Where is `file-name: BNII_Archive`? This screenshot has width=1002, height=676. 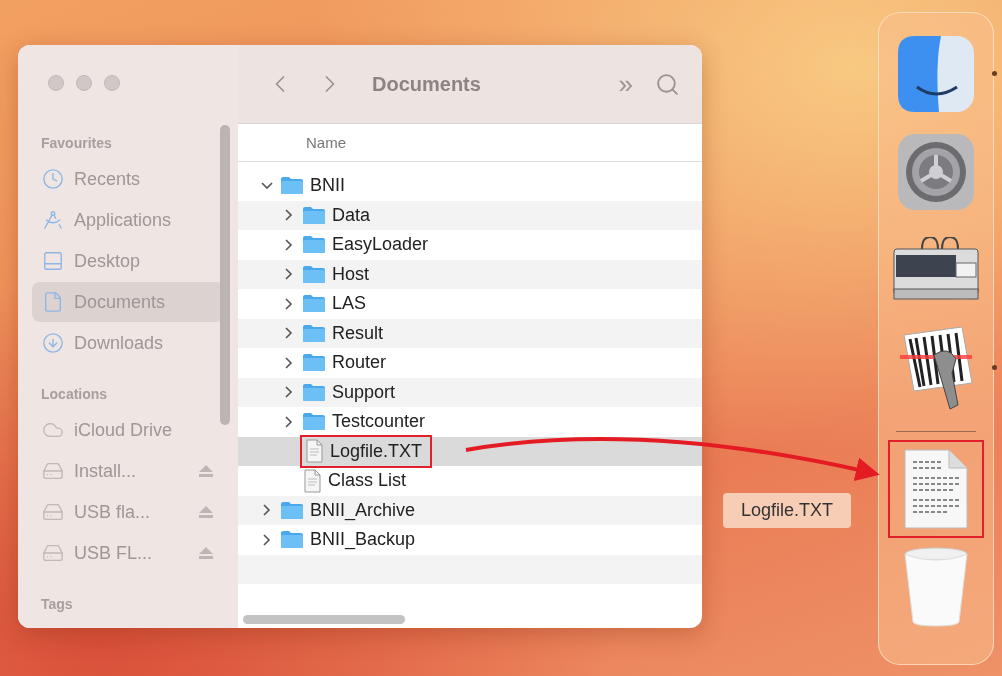
file-name: BNII_Archive is located at coordinates (363, 510).